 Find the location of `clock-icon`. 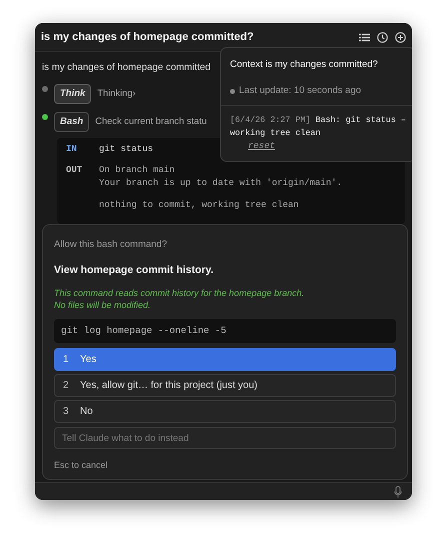

clock-icon is located at coordinates (382, 37).